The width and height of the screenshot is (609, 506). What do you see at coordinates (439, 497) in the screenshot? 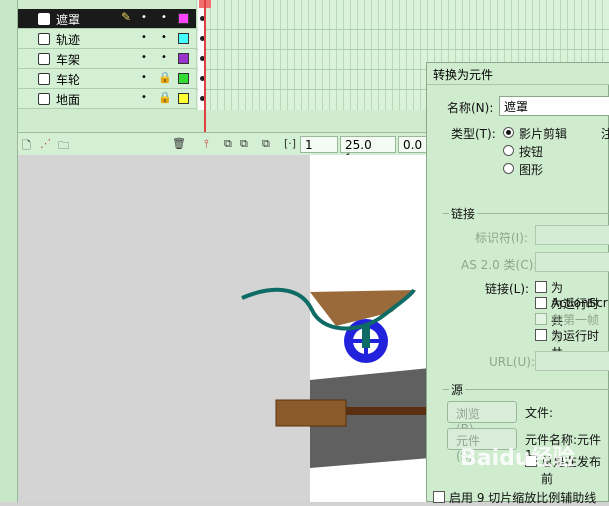
I see `nine-slice-checkbox` at bounding box center [439, 497].